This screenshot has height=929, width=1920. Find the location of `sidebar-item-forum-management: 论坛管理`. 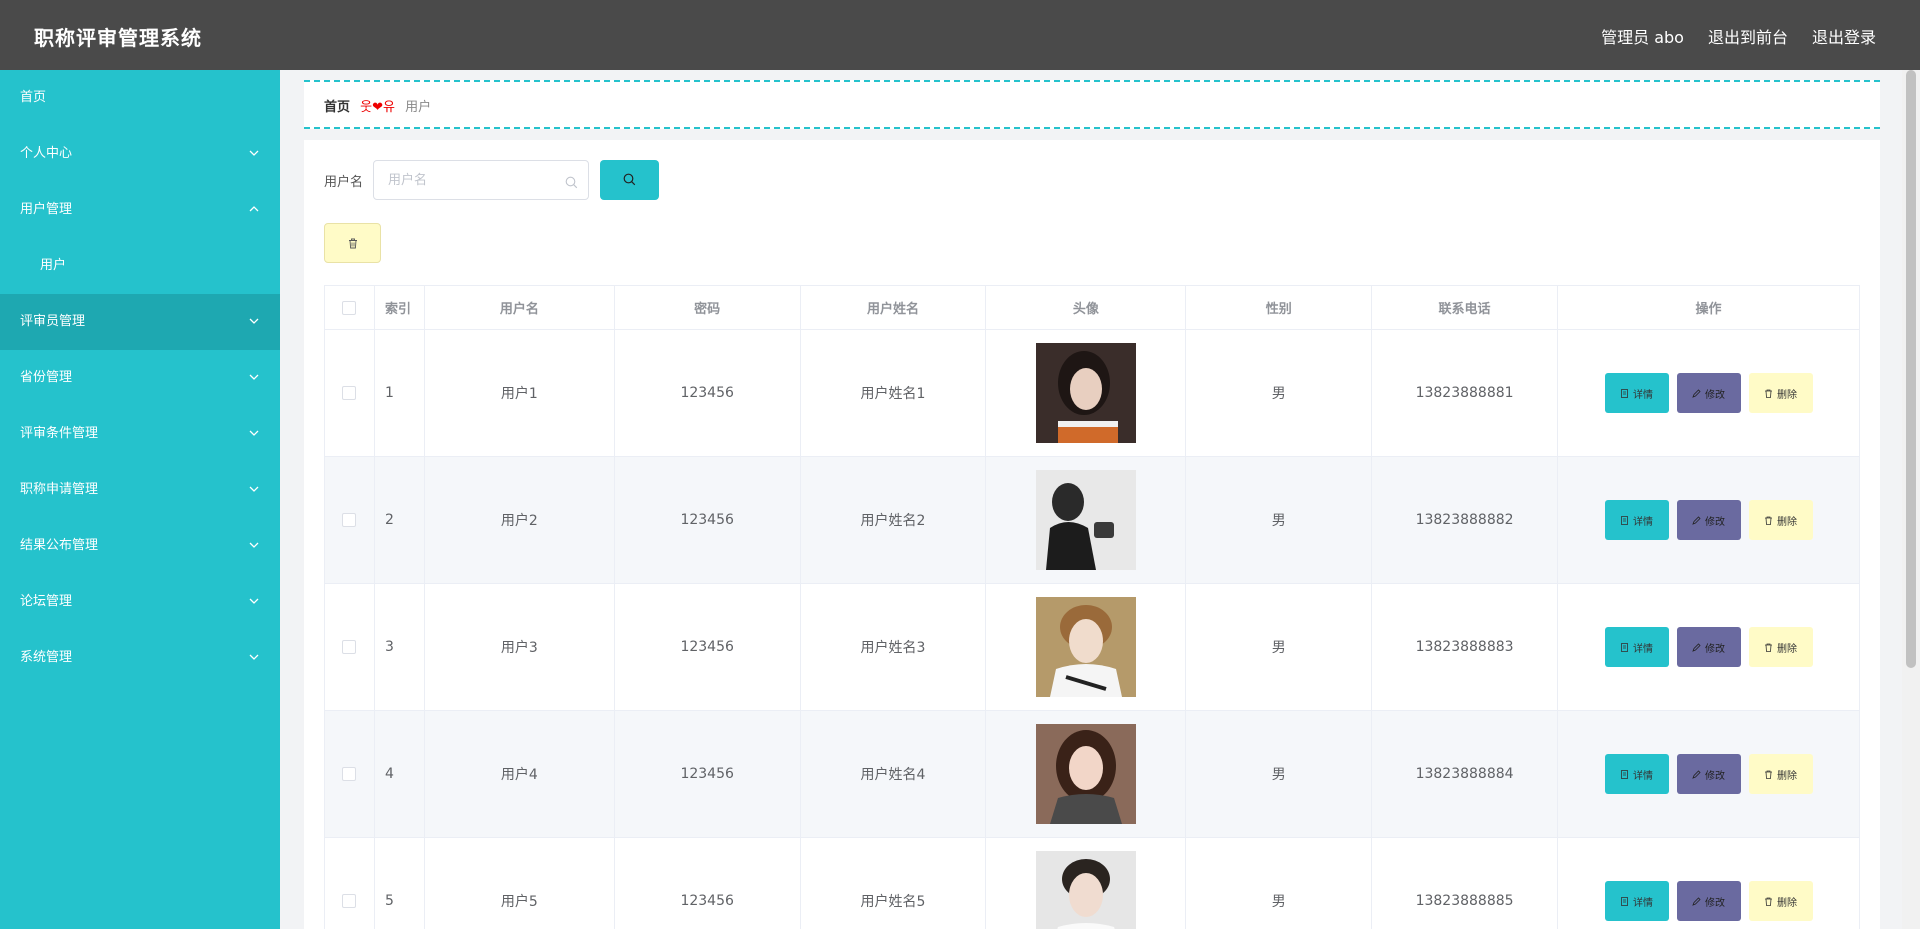

sidebar-item-forum-management: 论坛管理 is located at coordinates (140, 602).